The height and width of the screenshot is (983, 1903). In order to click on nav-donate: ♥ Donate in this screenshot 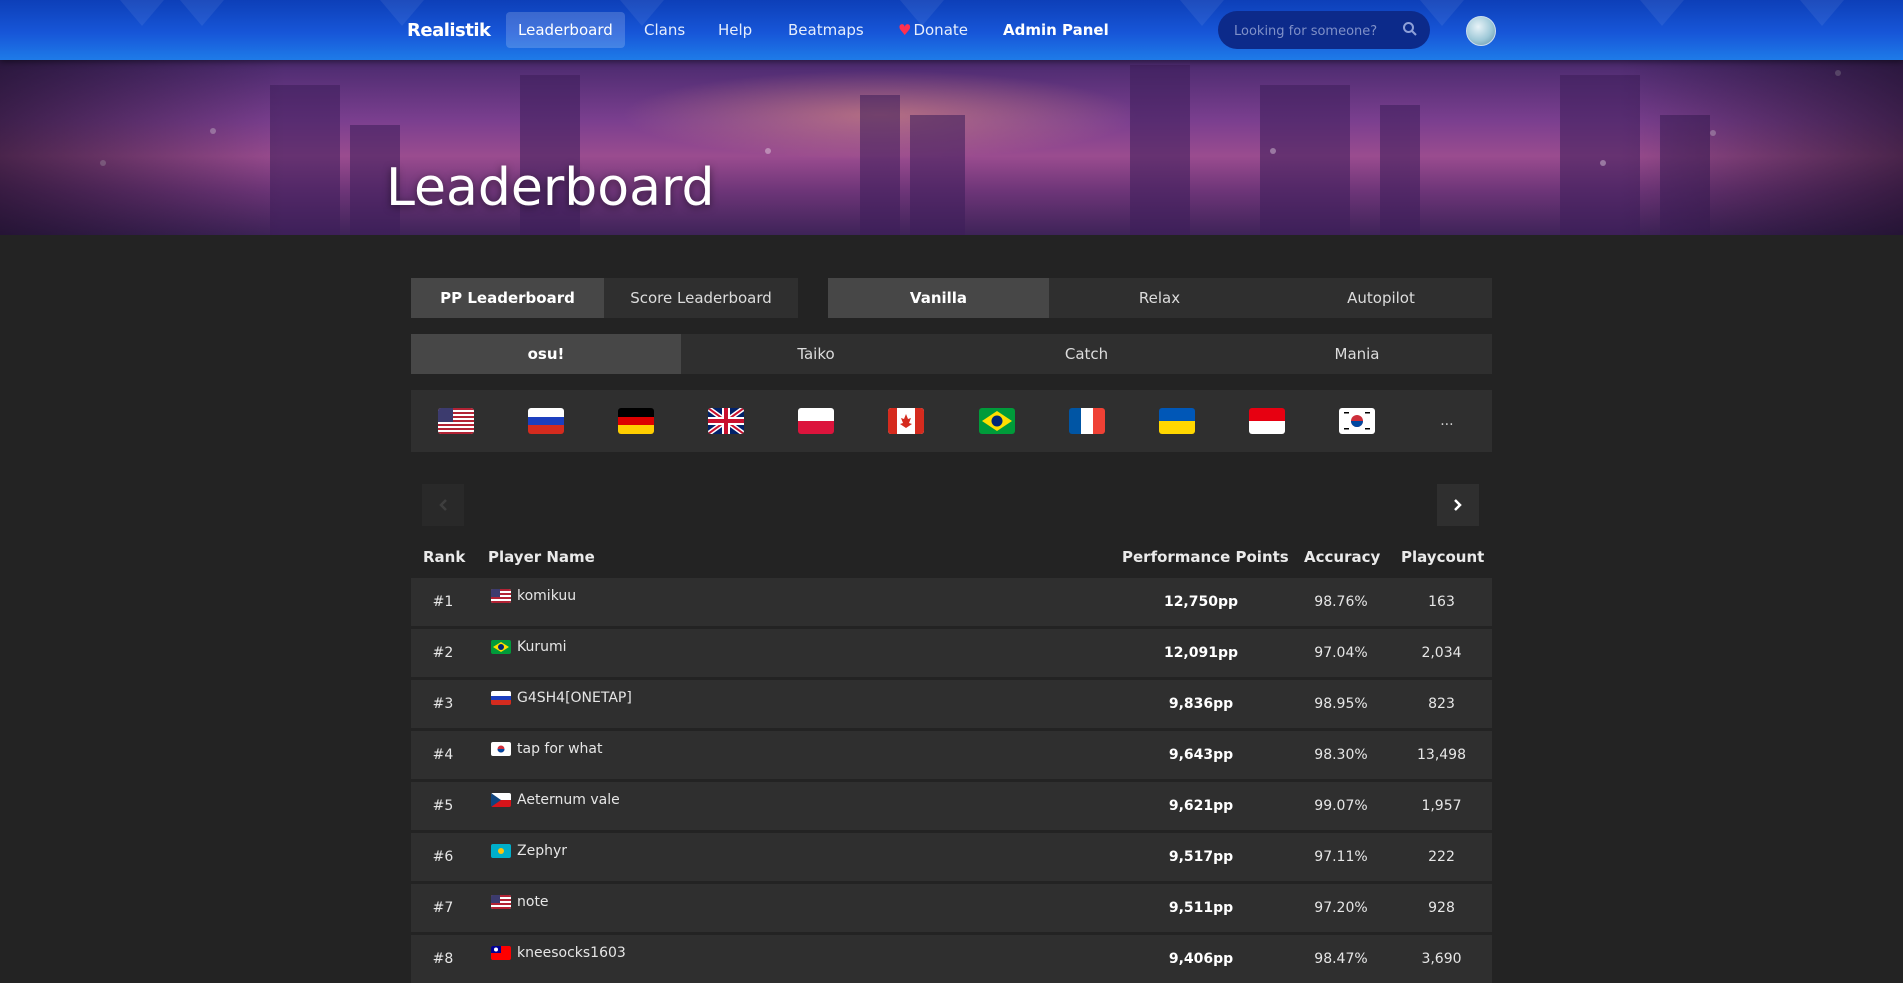, I will do `click(933, 30)`.